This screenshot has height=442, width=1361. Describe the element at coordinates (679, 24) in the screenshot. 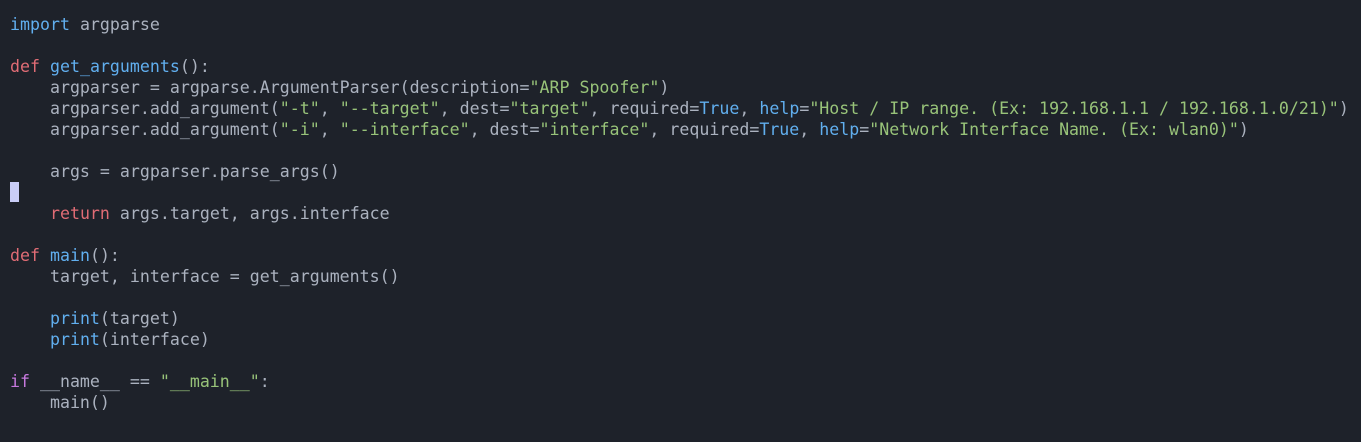

I see `code-line: import argparse` at that location.